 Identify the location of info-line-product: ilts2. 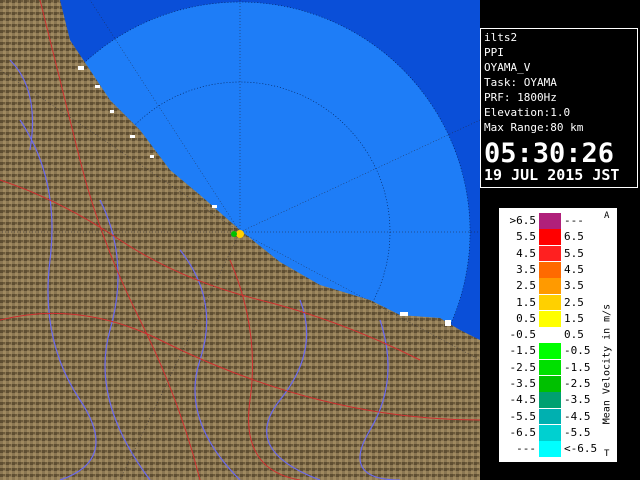
(501, 37).